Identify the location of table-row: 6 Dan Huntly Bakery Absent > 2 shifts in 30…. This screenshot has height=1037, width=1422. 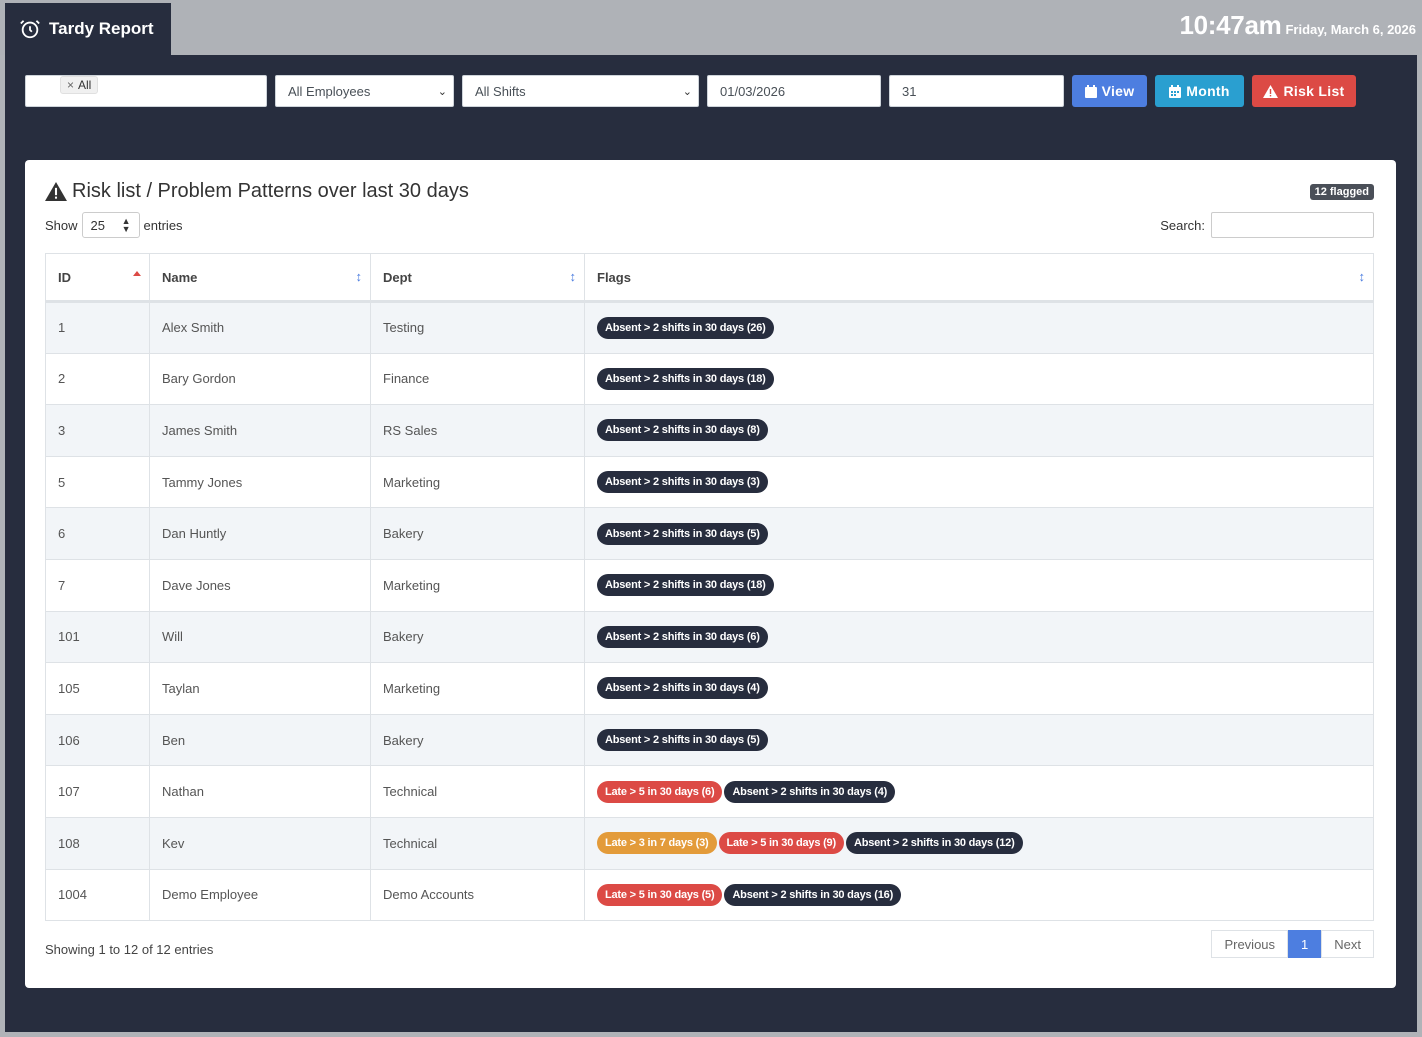
(709, 533).